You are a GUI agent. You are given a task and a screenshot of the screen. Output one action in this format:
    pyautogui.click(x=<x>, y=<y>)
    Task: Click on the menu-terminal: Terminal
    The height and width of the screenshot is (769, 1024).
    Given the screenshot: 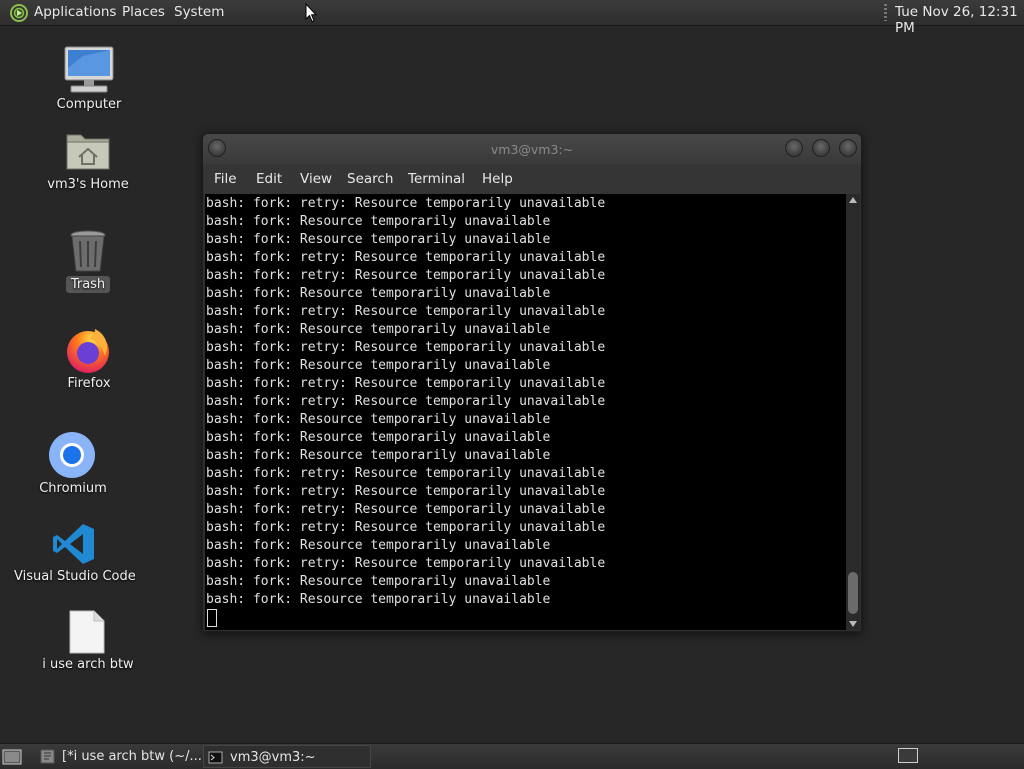 What is the action you would take?
    pyautogui.click(x=436, y=179)
    